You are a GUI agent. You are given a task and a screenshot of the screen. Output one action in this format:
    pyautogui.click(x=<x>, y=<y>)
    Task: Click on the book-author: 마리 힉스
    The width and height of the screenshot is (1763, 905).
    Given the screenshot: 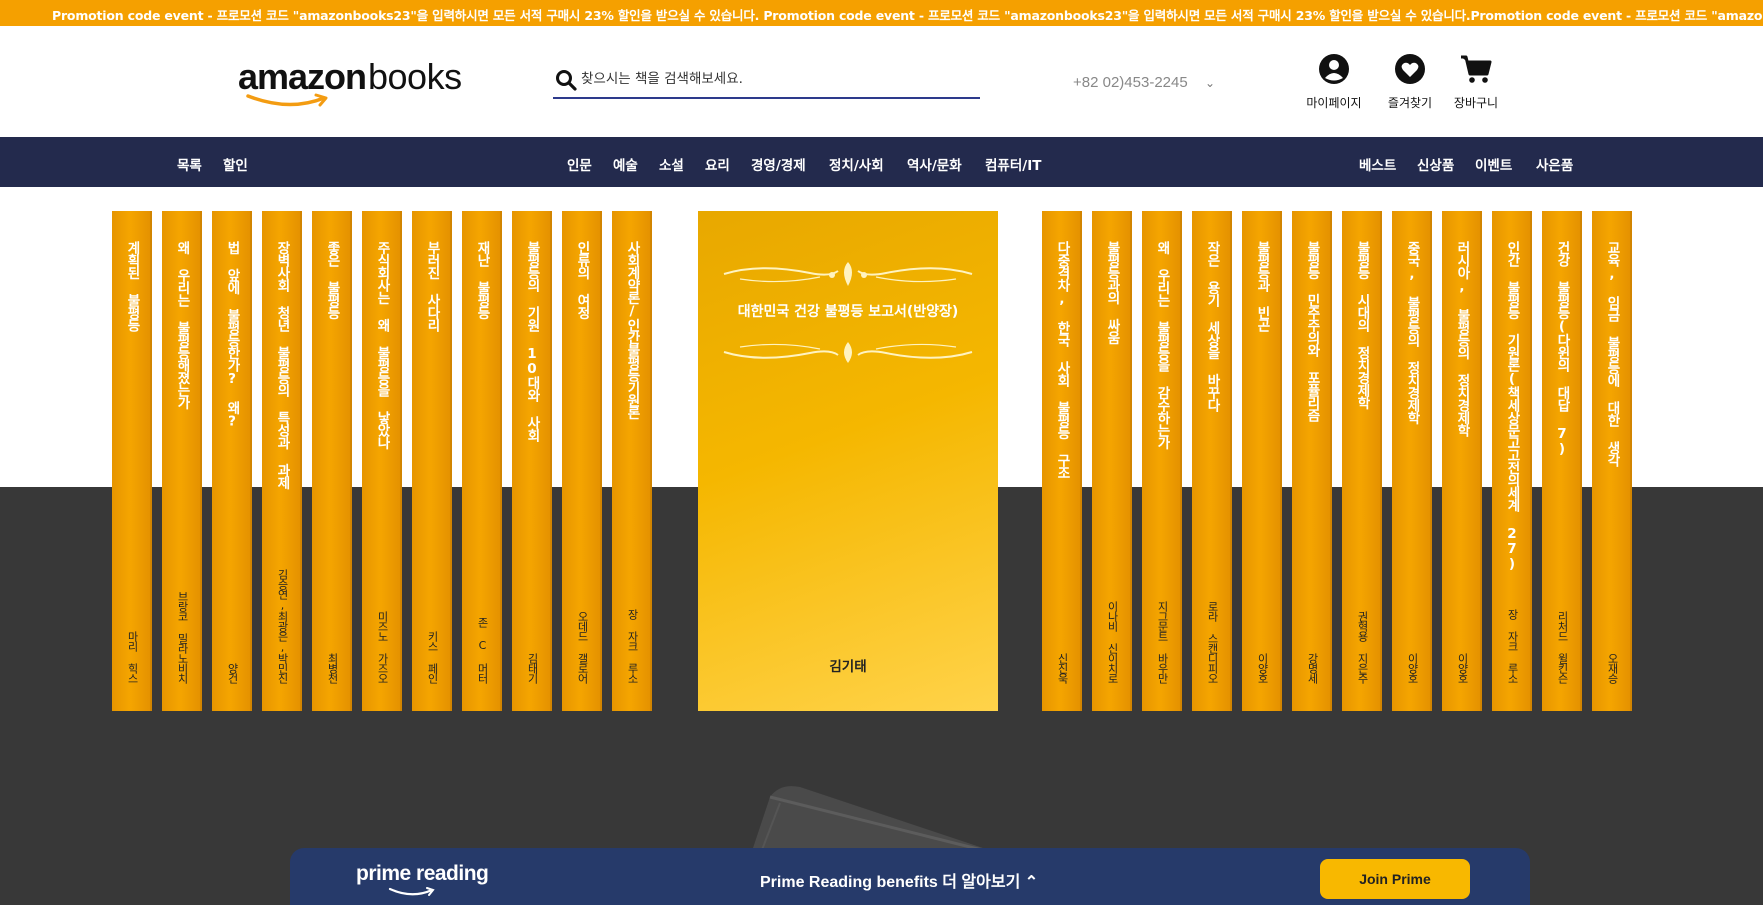 What is the action you would take?
    pyautogui.click(x=132, y=657)
    